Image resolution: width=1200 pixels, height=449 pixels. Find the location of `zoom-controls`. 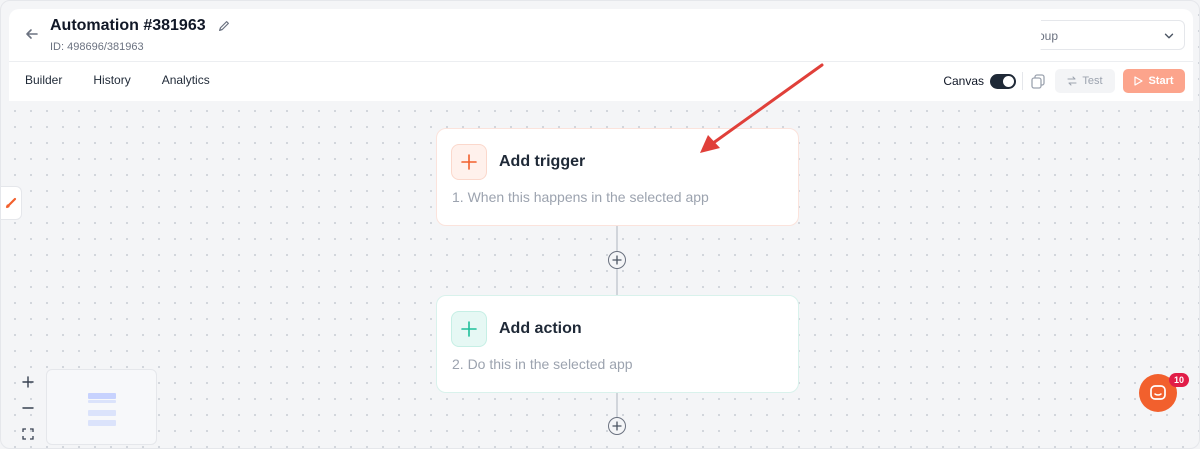

zoom-controls is located at coordinates (28, 408).